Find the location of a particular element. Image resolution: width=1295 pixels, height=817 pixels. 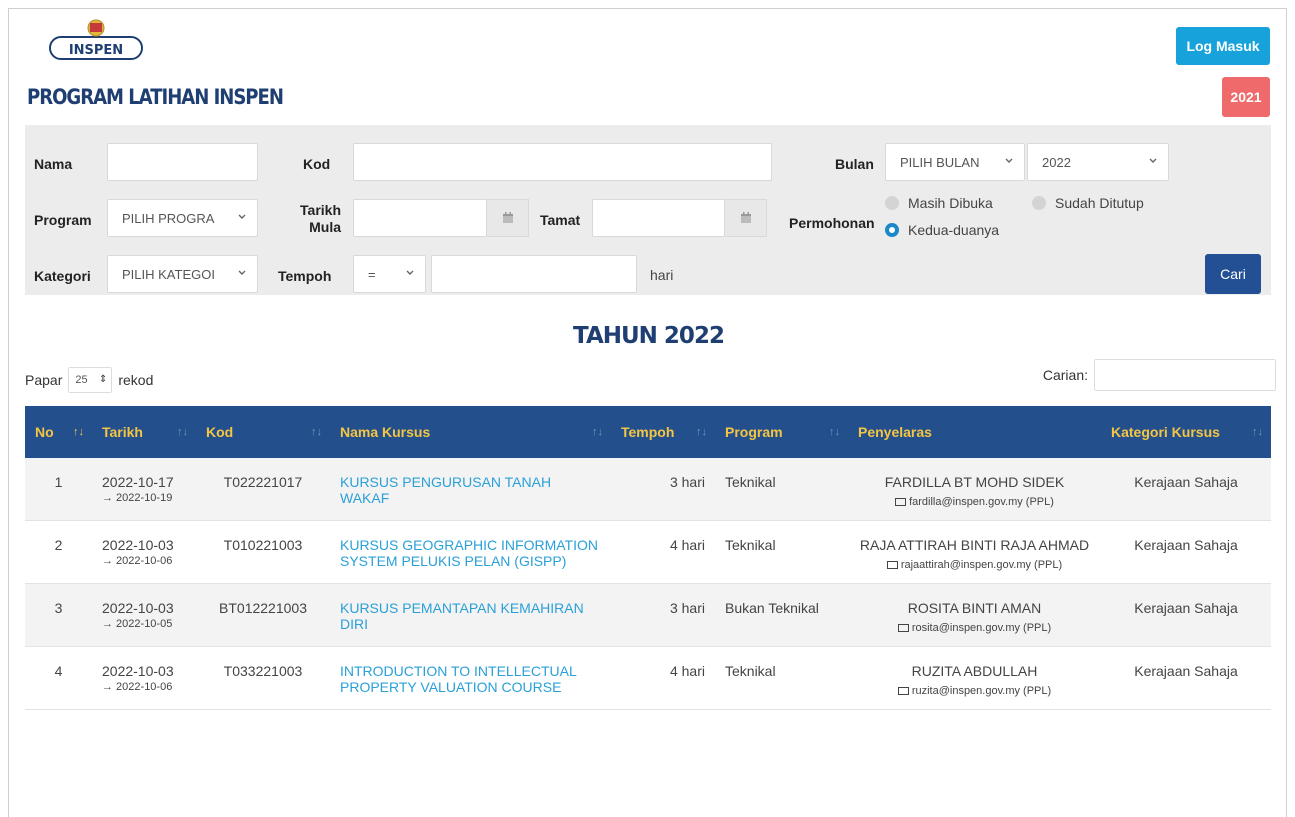

page-length-select: 25 ⇕ is located at coordinates (90, 380).